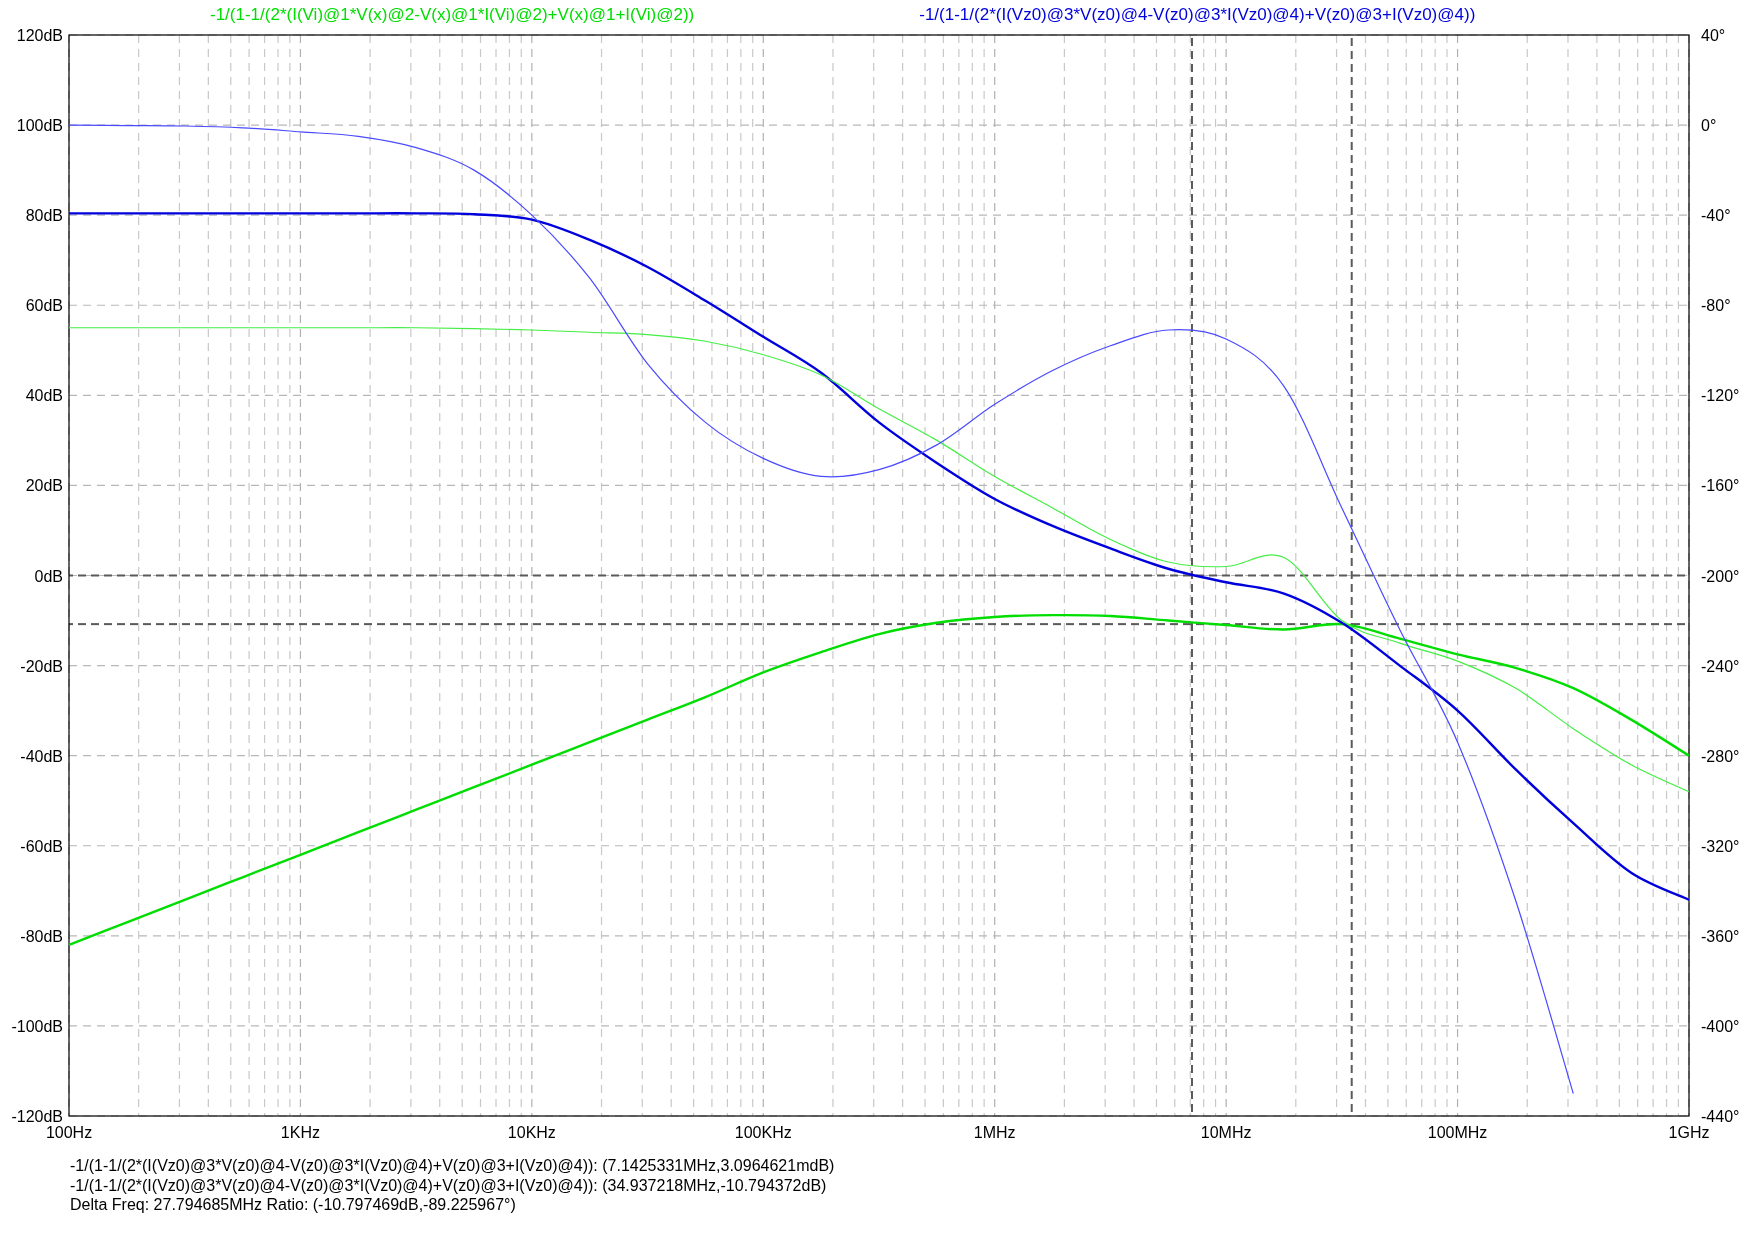 Image resolution: width=1754 pixels, height=1240 pixels. I want to click on axis-label: 100MHz, so click(1457, 1132).